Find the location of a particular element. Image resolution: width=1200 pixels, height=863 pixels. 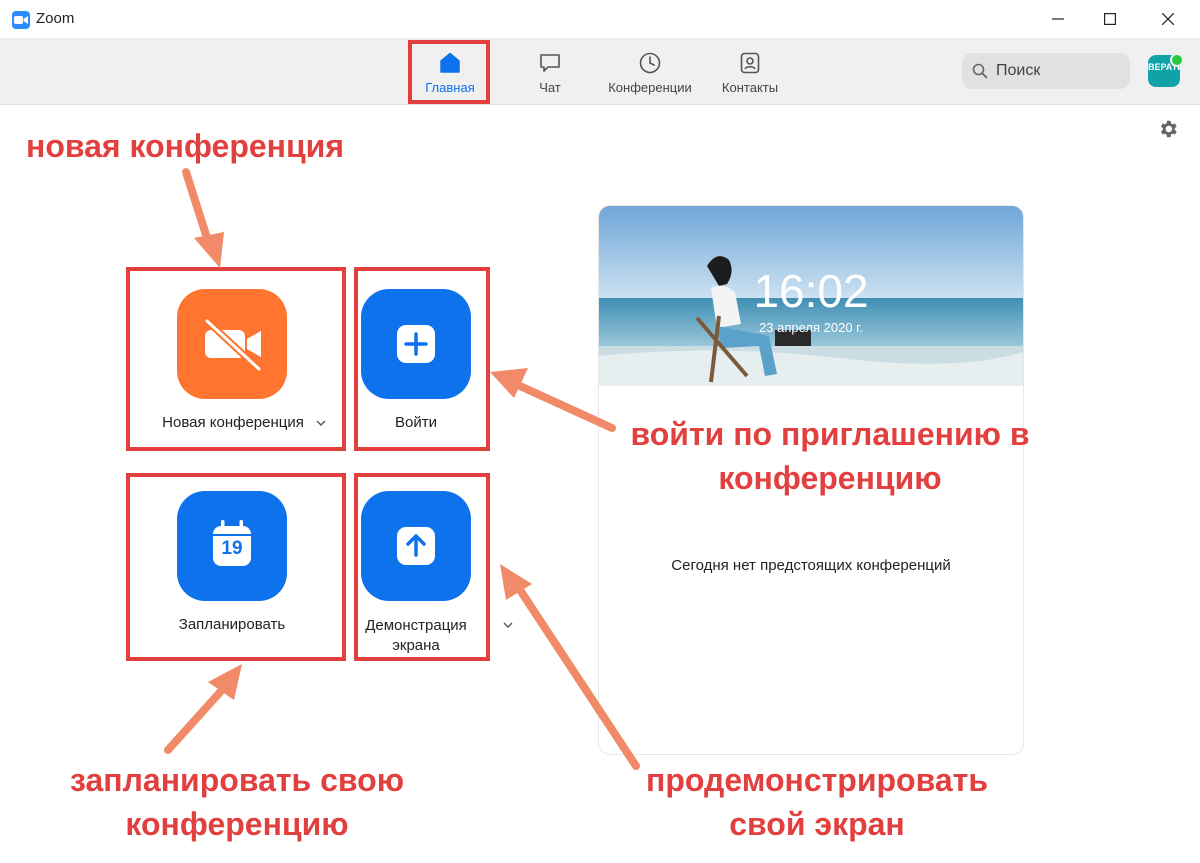

annotation-schedule-line1: запланировать свою is located at coordinates (237, 780).